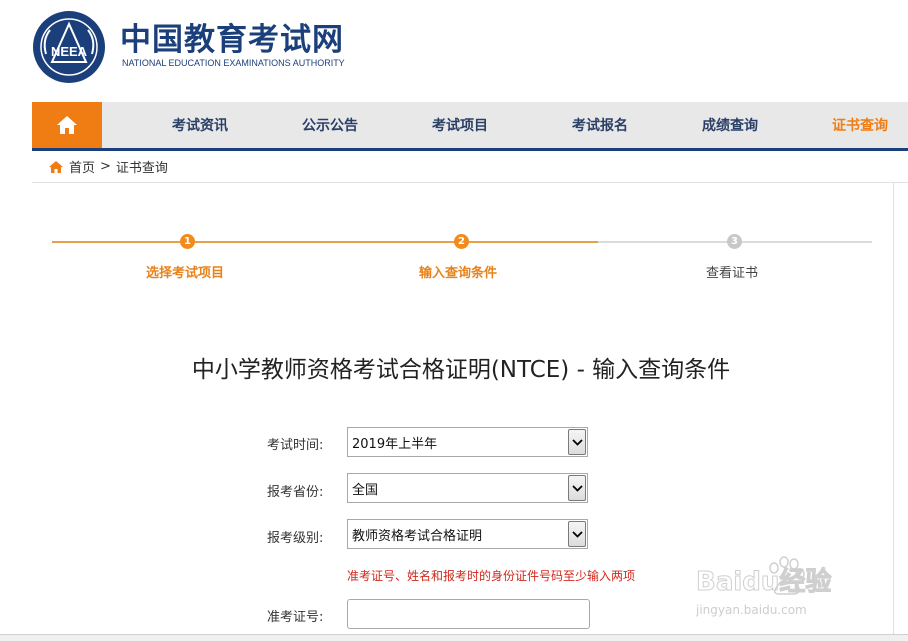  Describe the element at coordinates (461, 370) in the screenshot. I see `page-title: 中小学教师资格考试合格证明(NTCE) - 输入查询条件` at that location.